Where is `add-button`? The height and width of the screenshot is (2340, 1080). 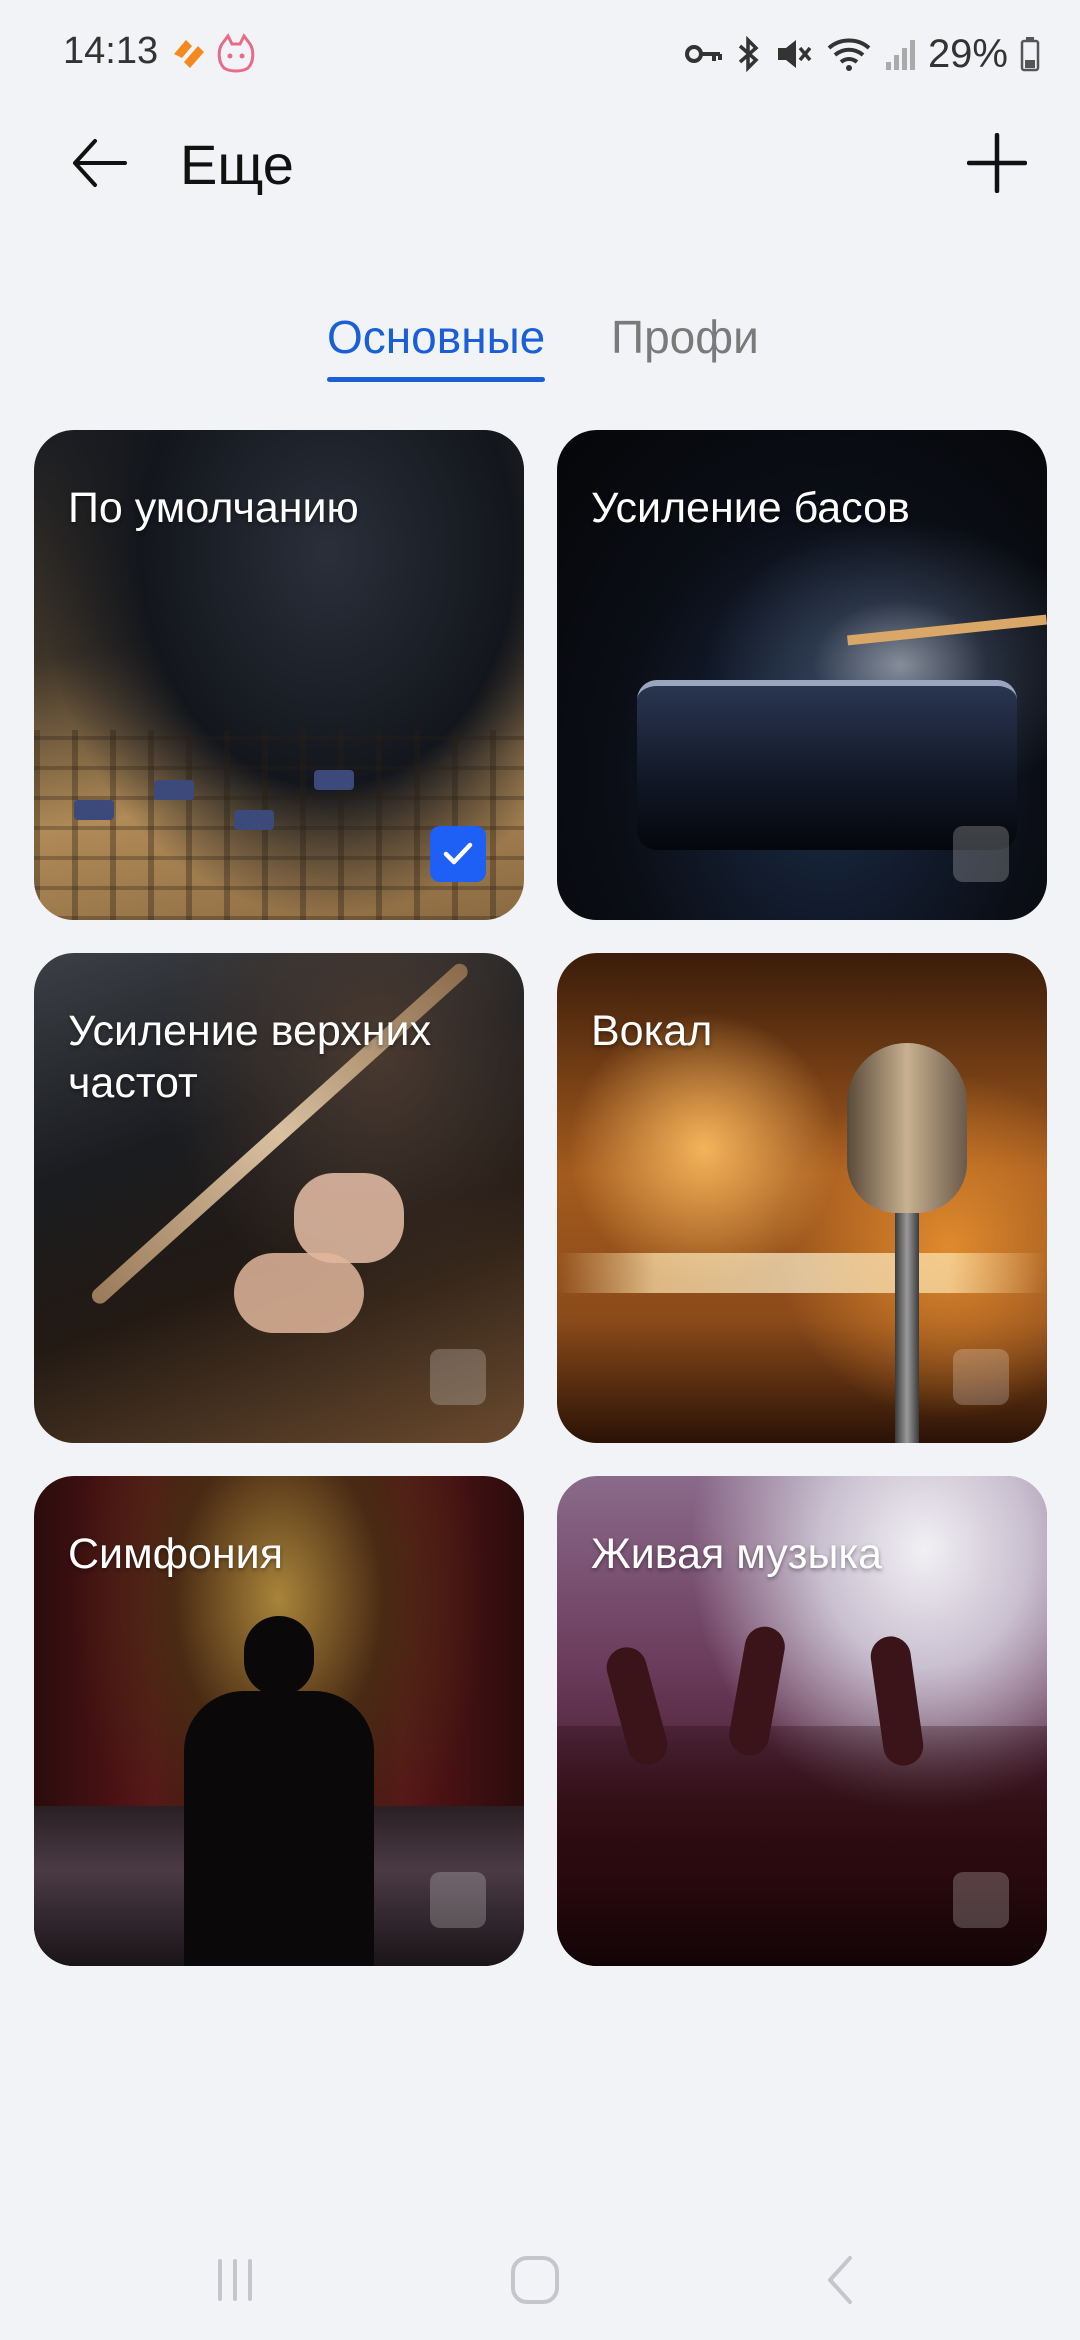
add-button is located at coordinates (997, 163).